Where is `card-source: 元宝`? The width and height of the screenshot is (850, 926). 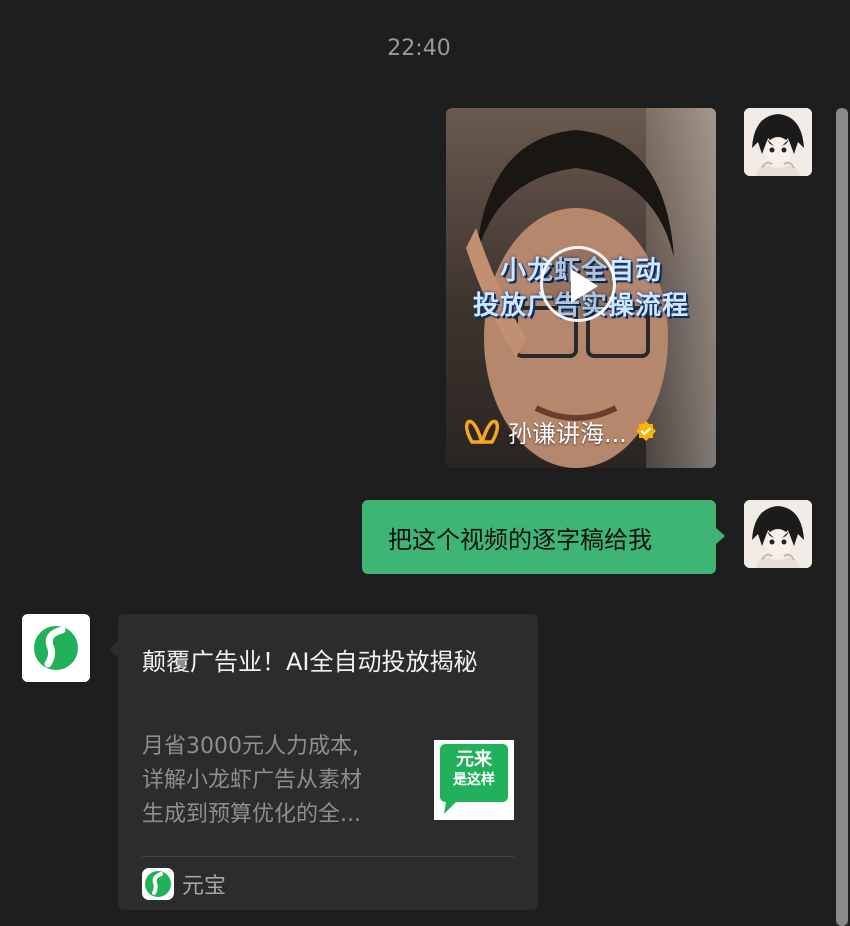 card-source: 元宝 is located at coordinates (184, 884).